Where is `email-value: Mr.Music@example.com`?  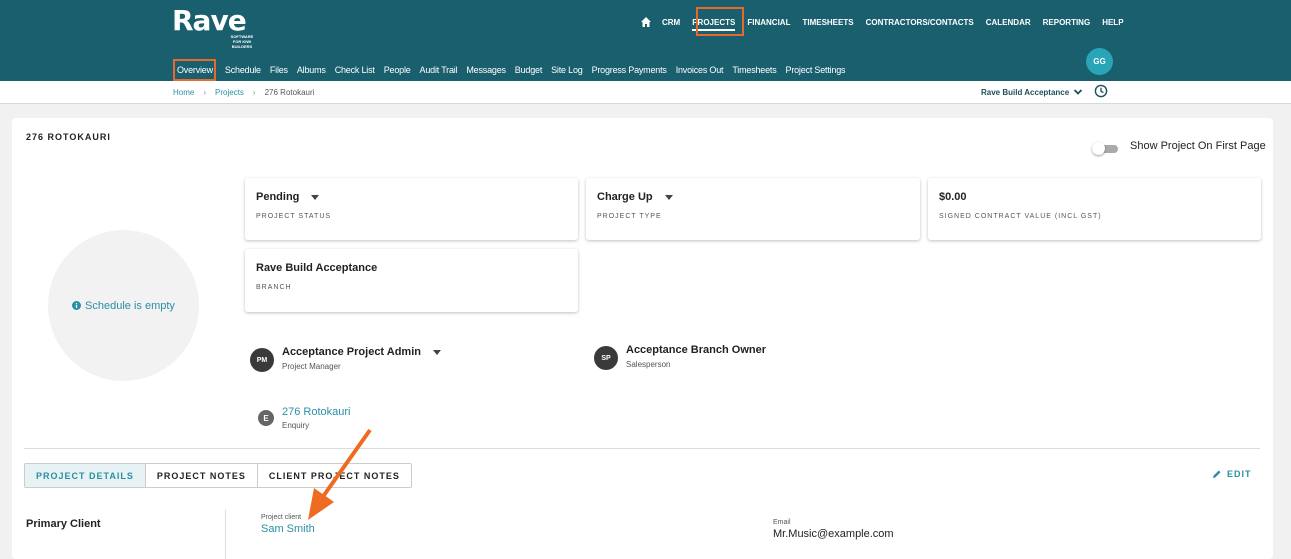 email-value: Mr.Music@example.com is located at coordinates (833, 534).